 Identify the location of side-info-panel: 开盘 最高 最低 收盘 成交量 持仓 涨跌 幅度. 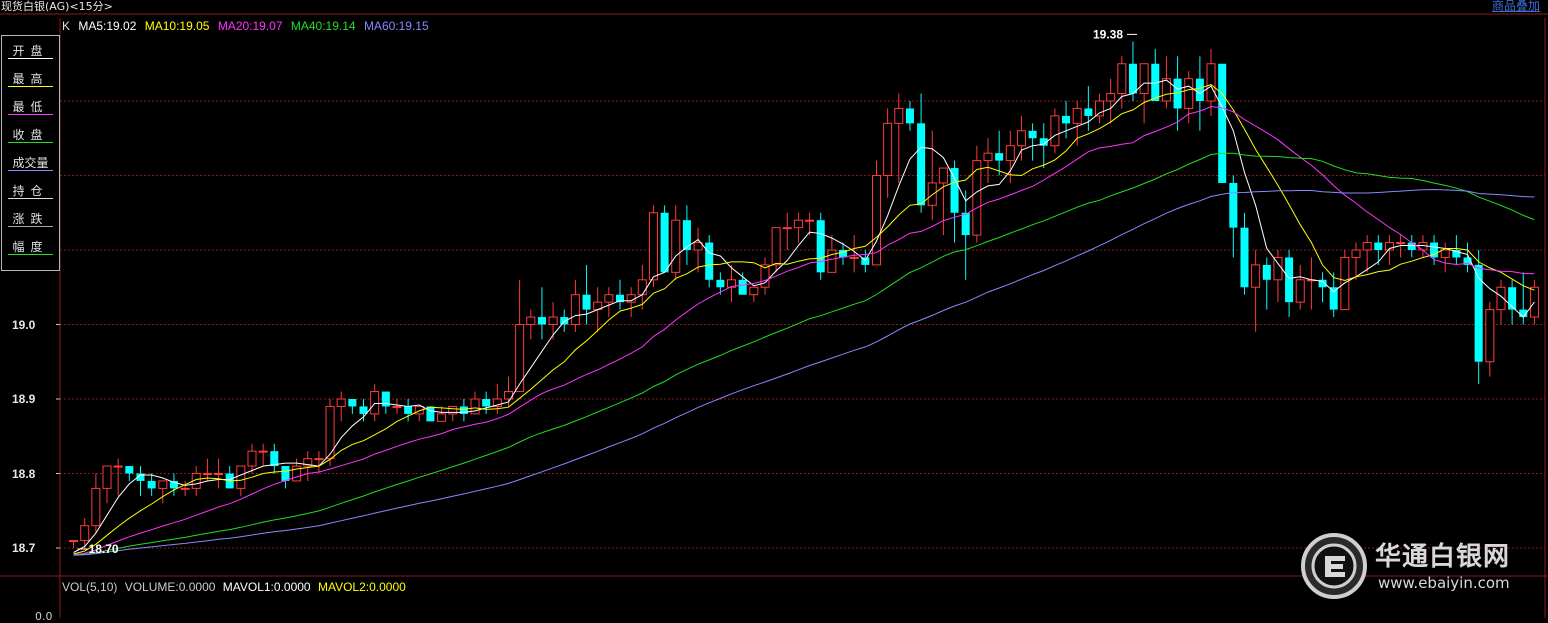
(30, 153).